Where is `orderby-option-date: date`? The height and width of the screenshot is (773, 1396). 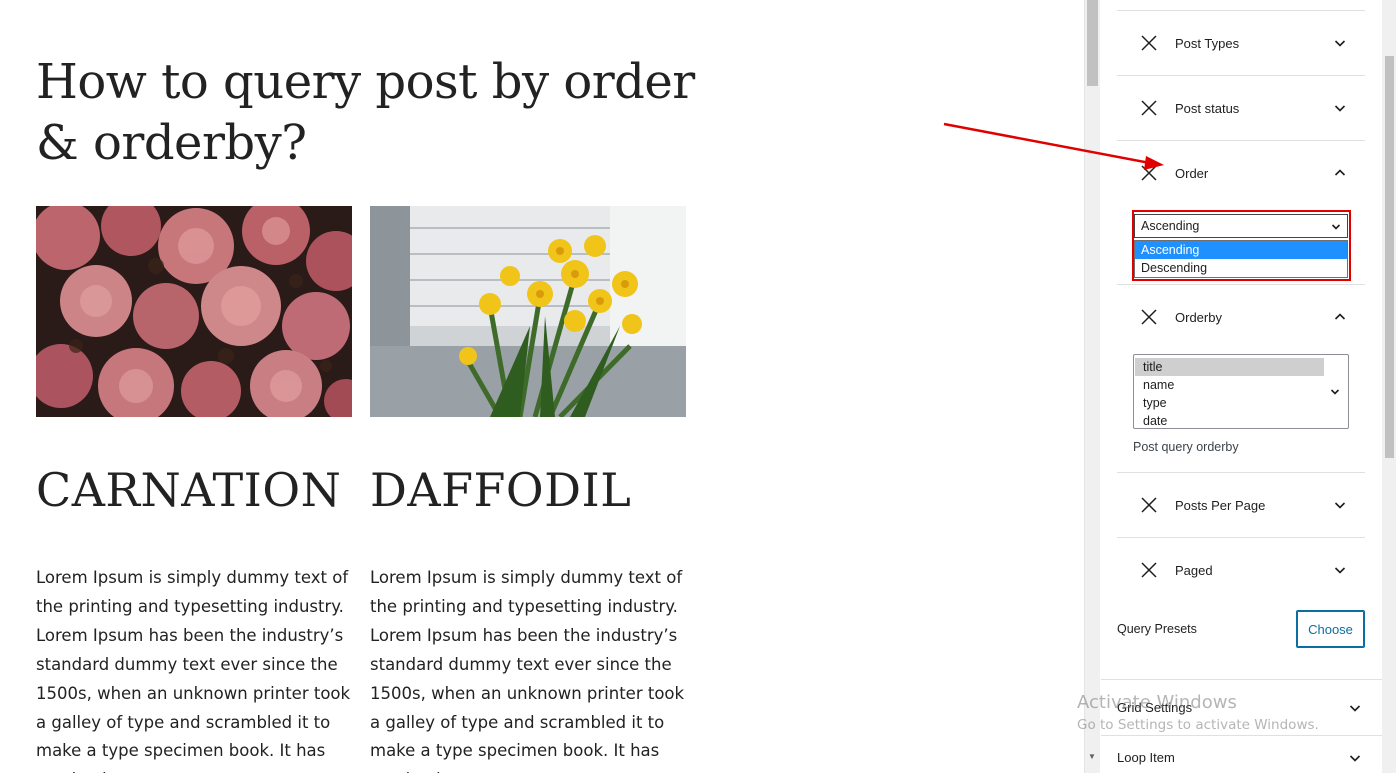 orderby-option-date: date is located at coordinates (1229, 421).